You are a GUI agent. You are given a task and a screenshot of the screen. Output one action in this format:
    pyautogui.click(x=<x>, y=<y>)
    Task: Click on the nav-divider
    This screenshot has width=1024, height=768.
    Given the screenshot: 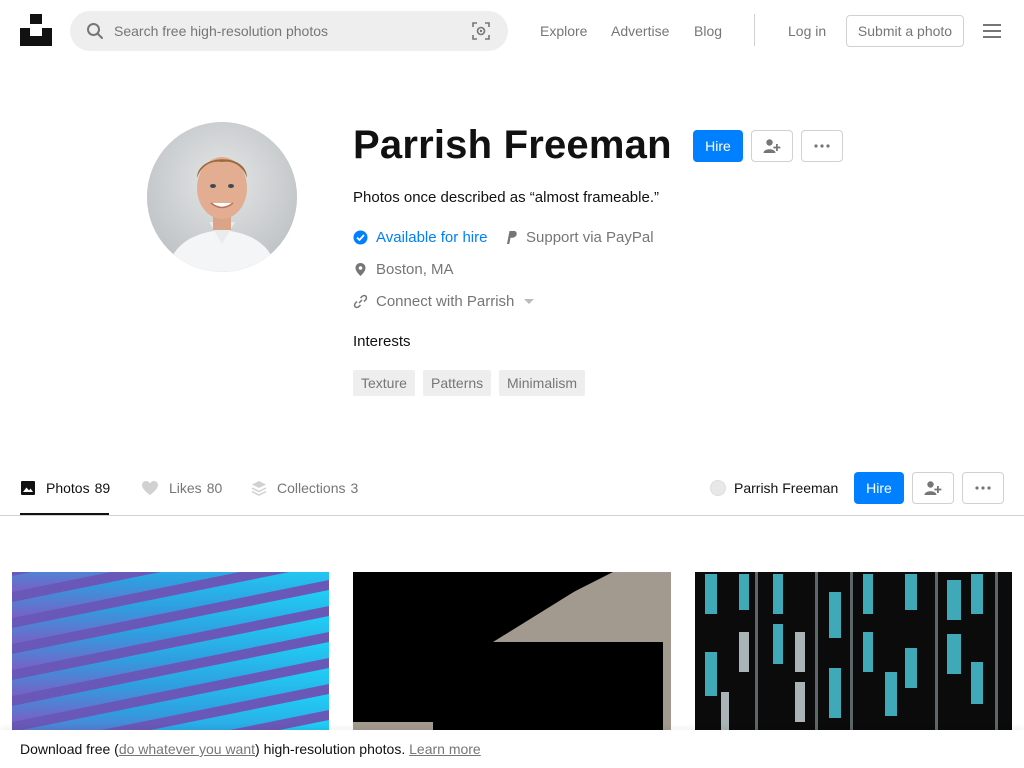 What is the action you would take?
    pyautogui.click(x=754, y=30)
    